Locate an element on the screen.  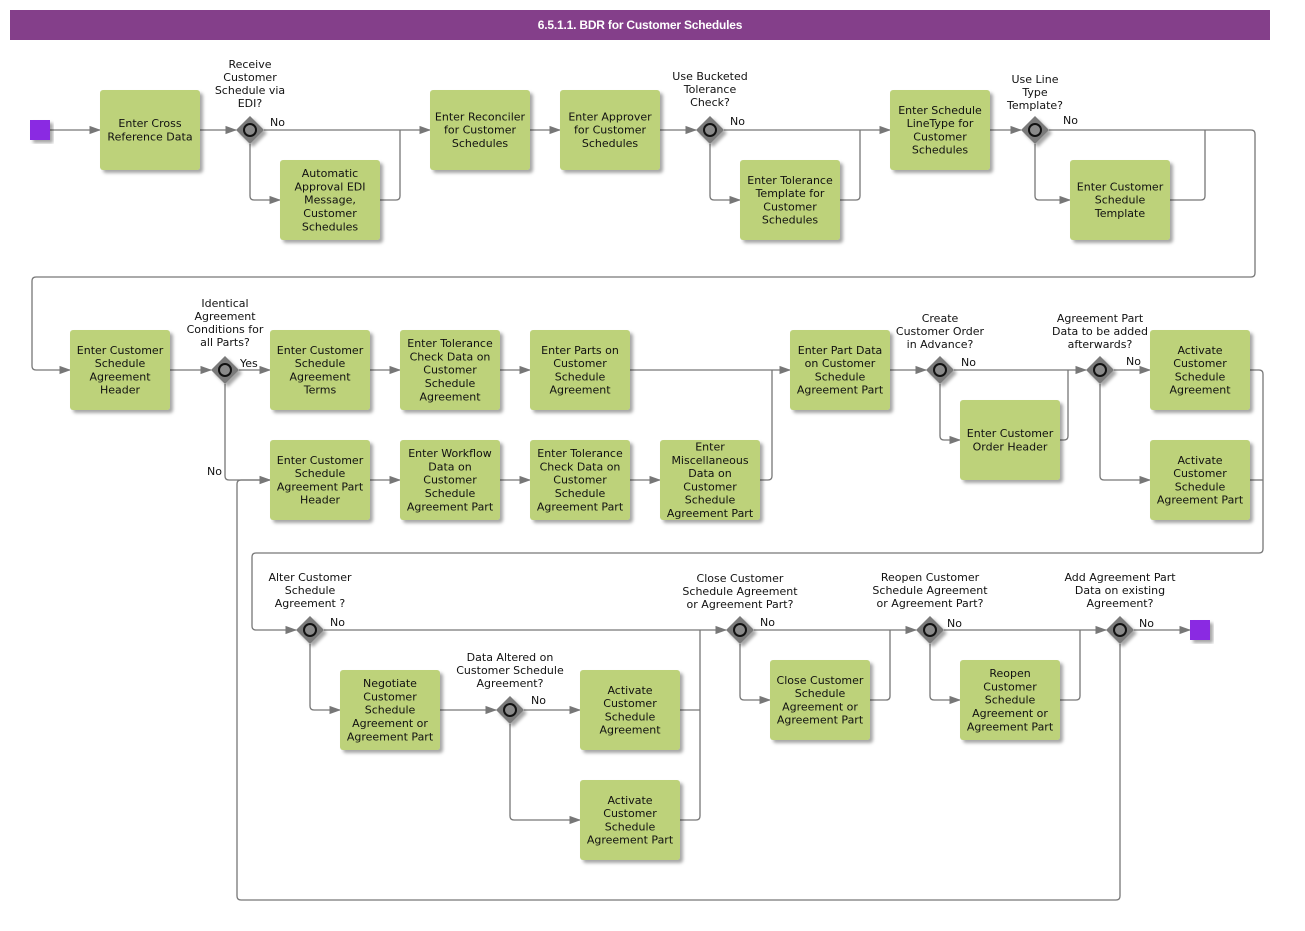
gateway-question: Customer Schedule is located at coordinates (510, 670).